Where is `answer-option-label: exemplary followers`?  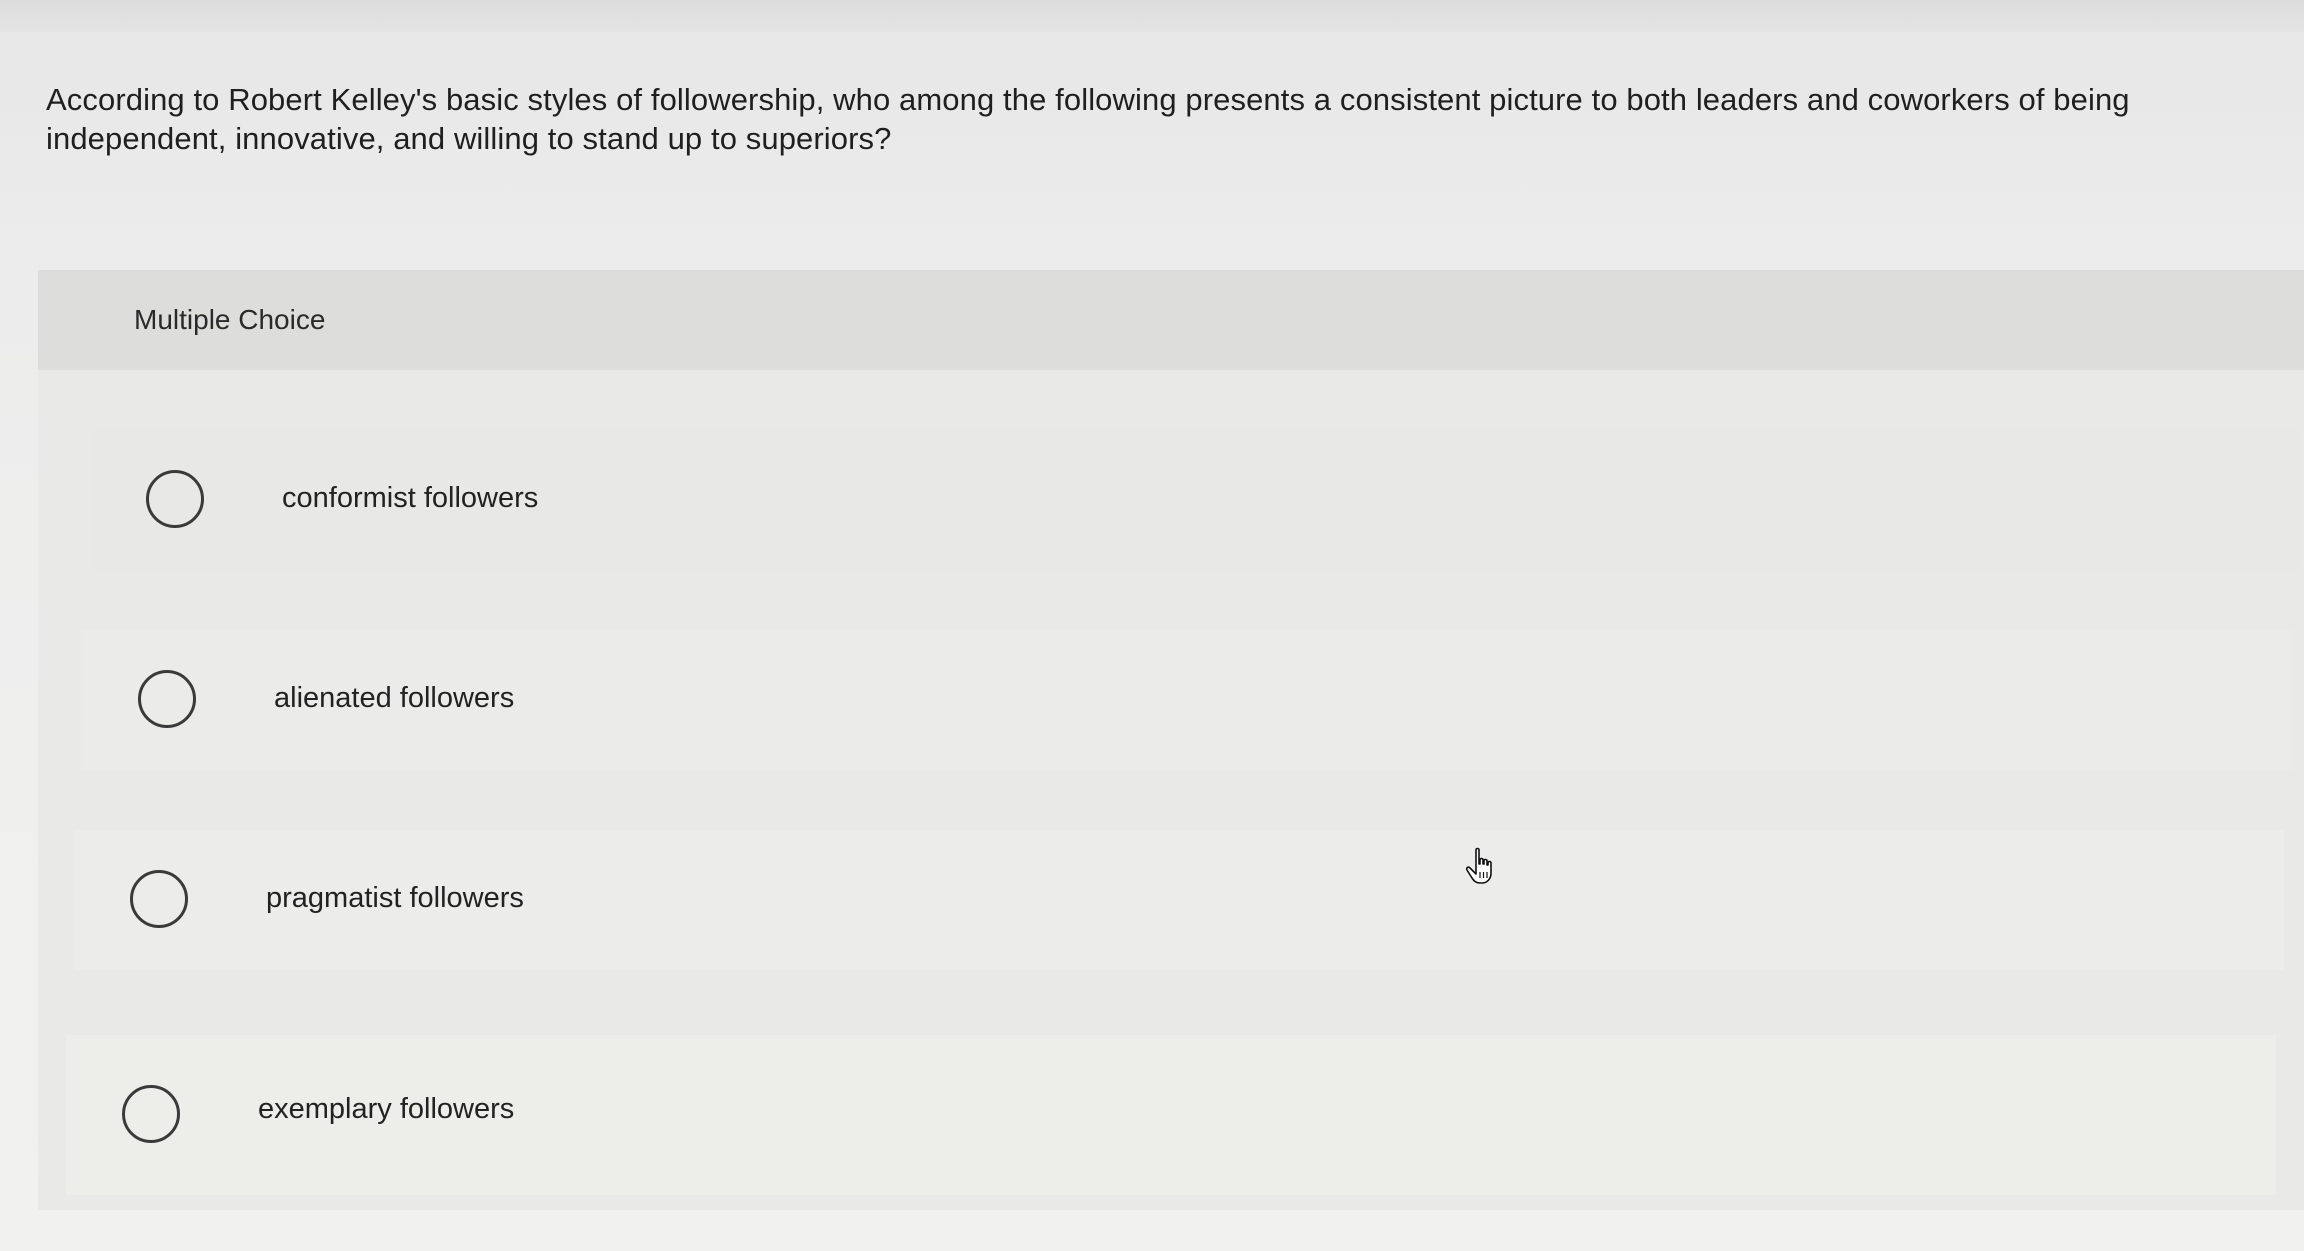
answer-option-label: exemplary followers is located at coordinates (386, 1109).